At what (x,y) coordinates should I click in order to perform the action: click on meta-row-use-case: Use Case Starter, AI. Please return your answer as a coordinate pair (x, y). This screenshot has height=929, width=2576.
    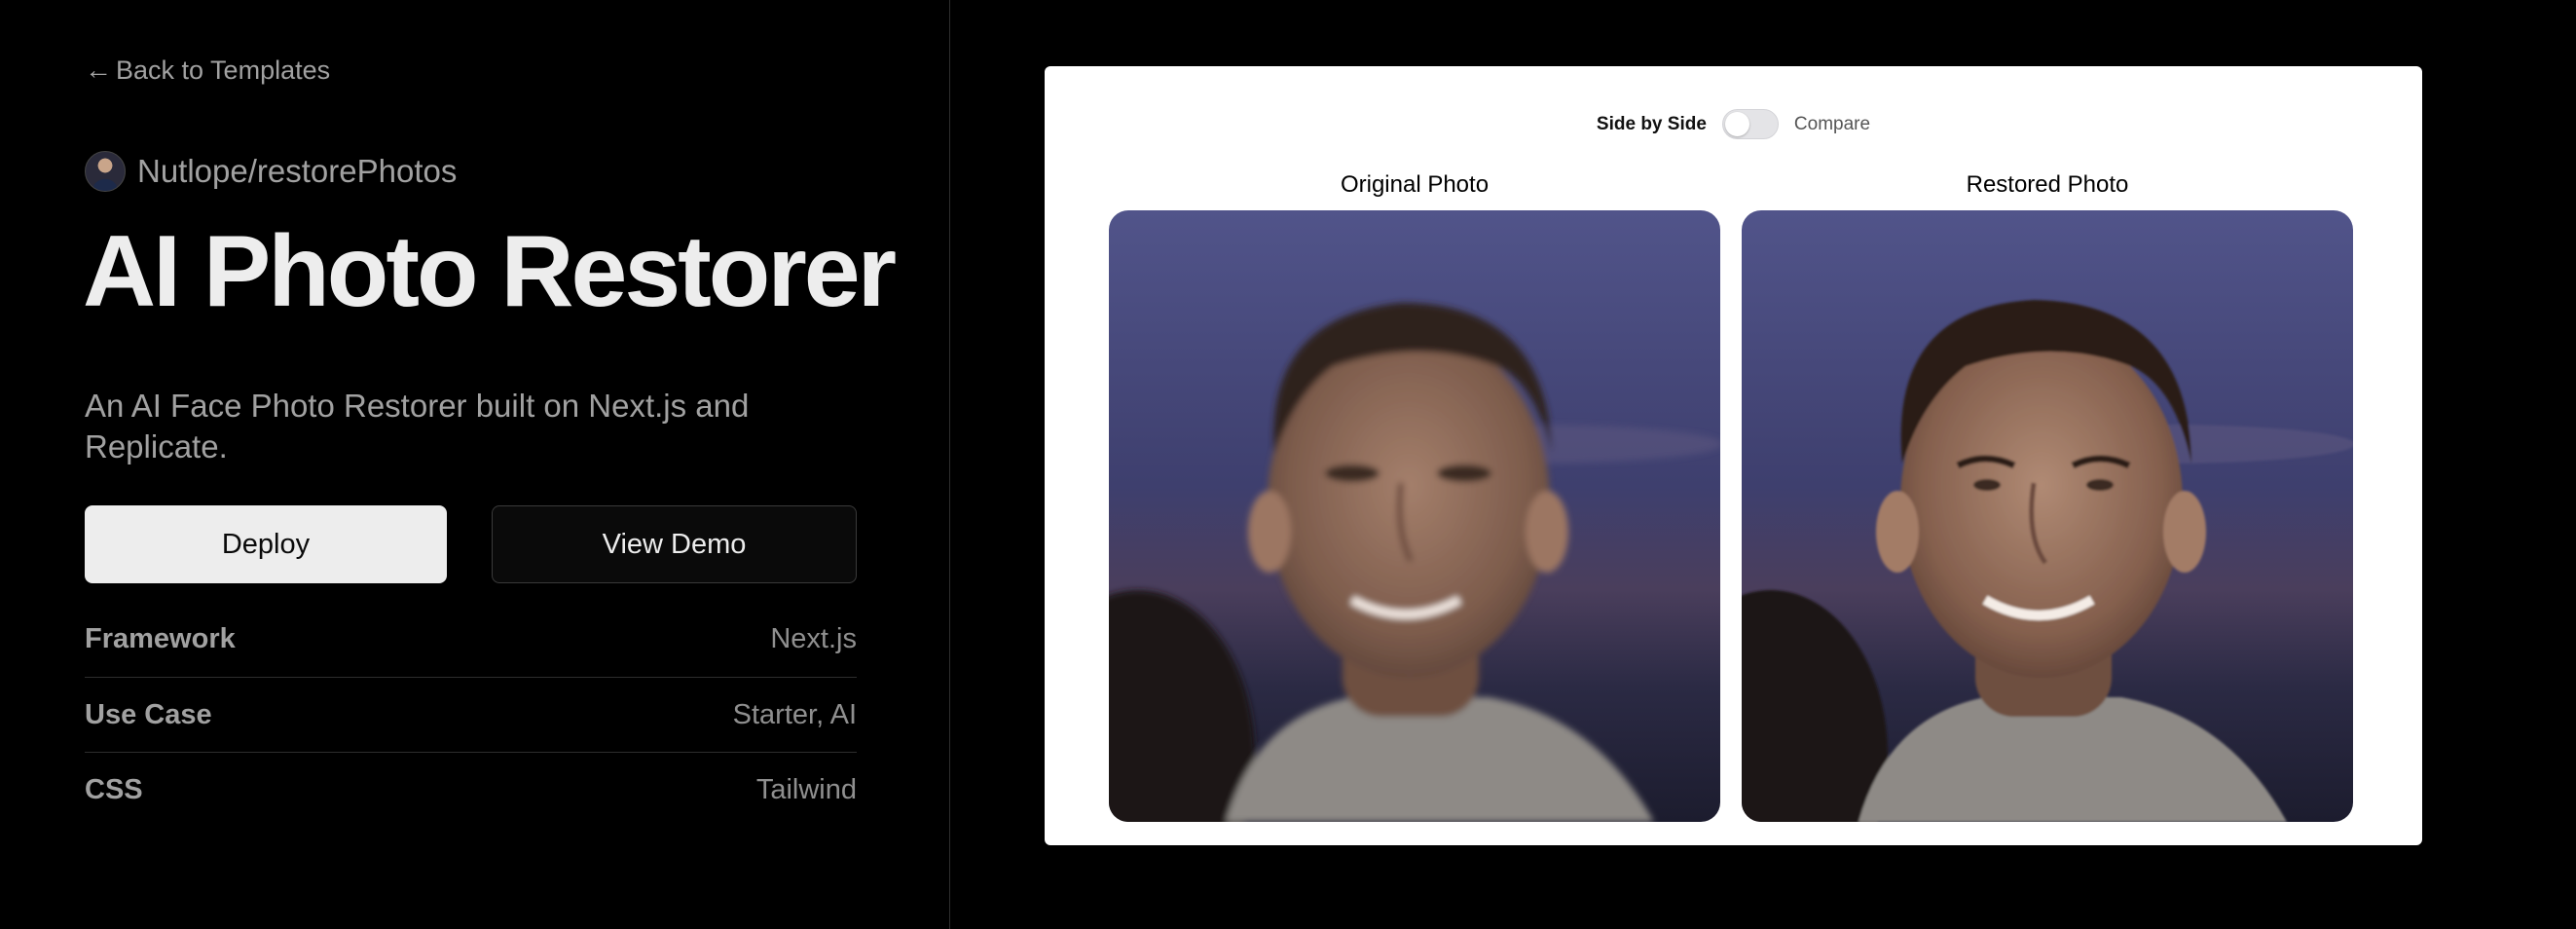
    Looking at the image, I should click on (471, 714).